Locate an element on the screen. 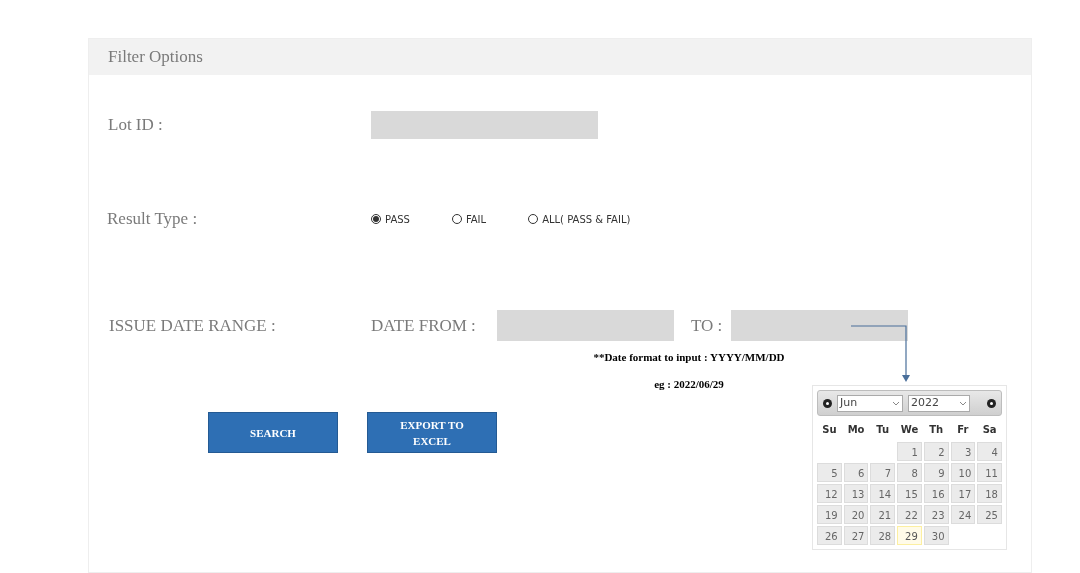 Image resolution: width=1080 pixels, height=573 pixels. calendar-day: 21 is located at coordinates (883, 514).